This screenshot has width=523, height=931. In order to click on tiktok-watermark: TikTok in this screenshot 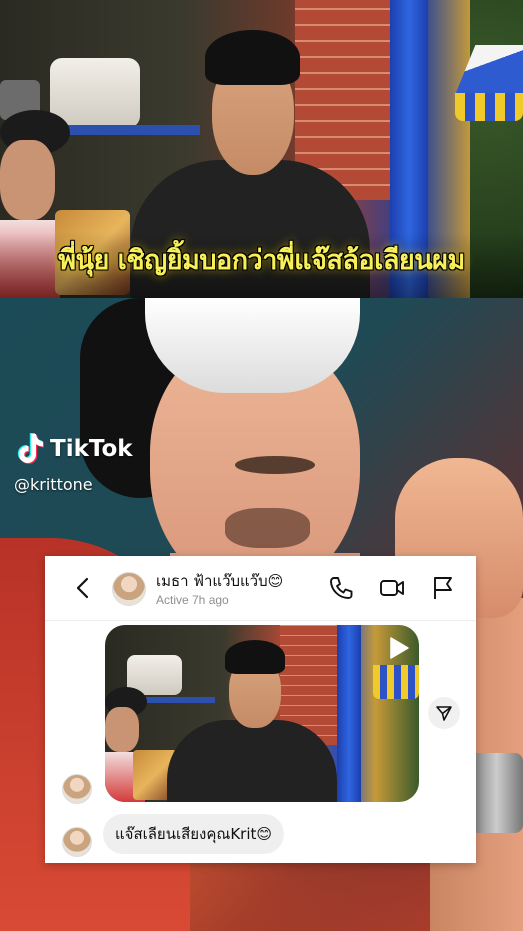, I will do `click(73, 449)`.